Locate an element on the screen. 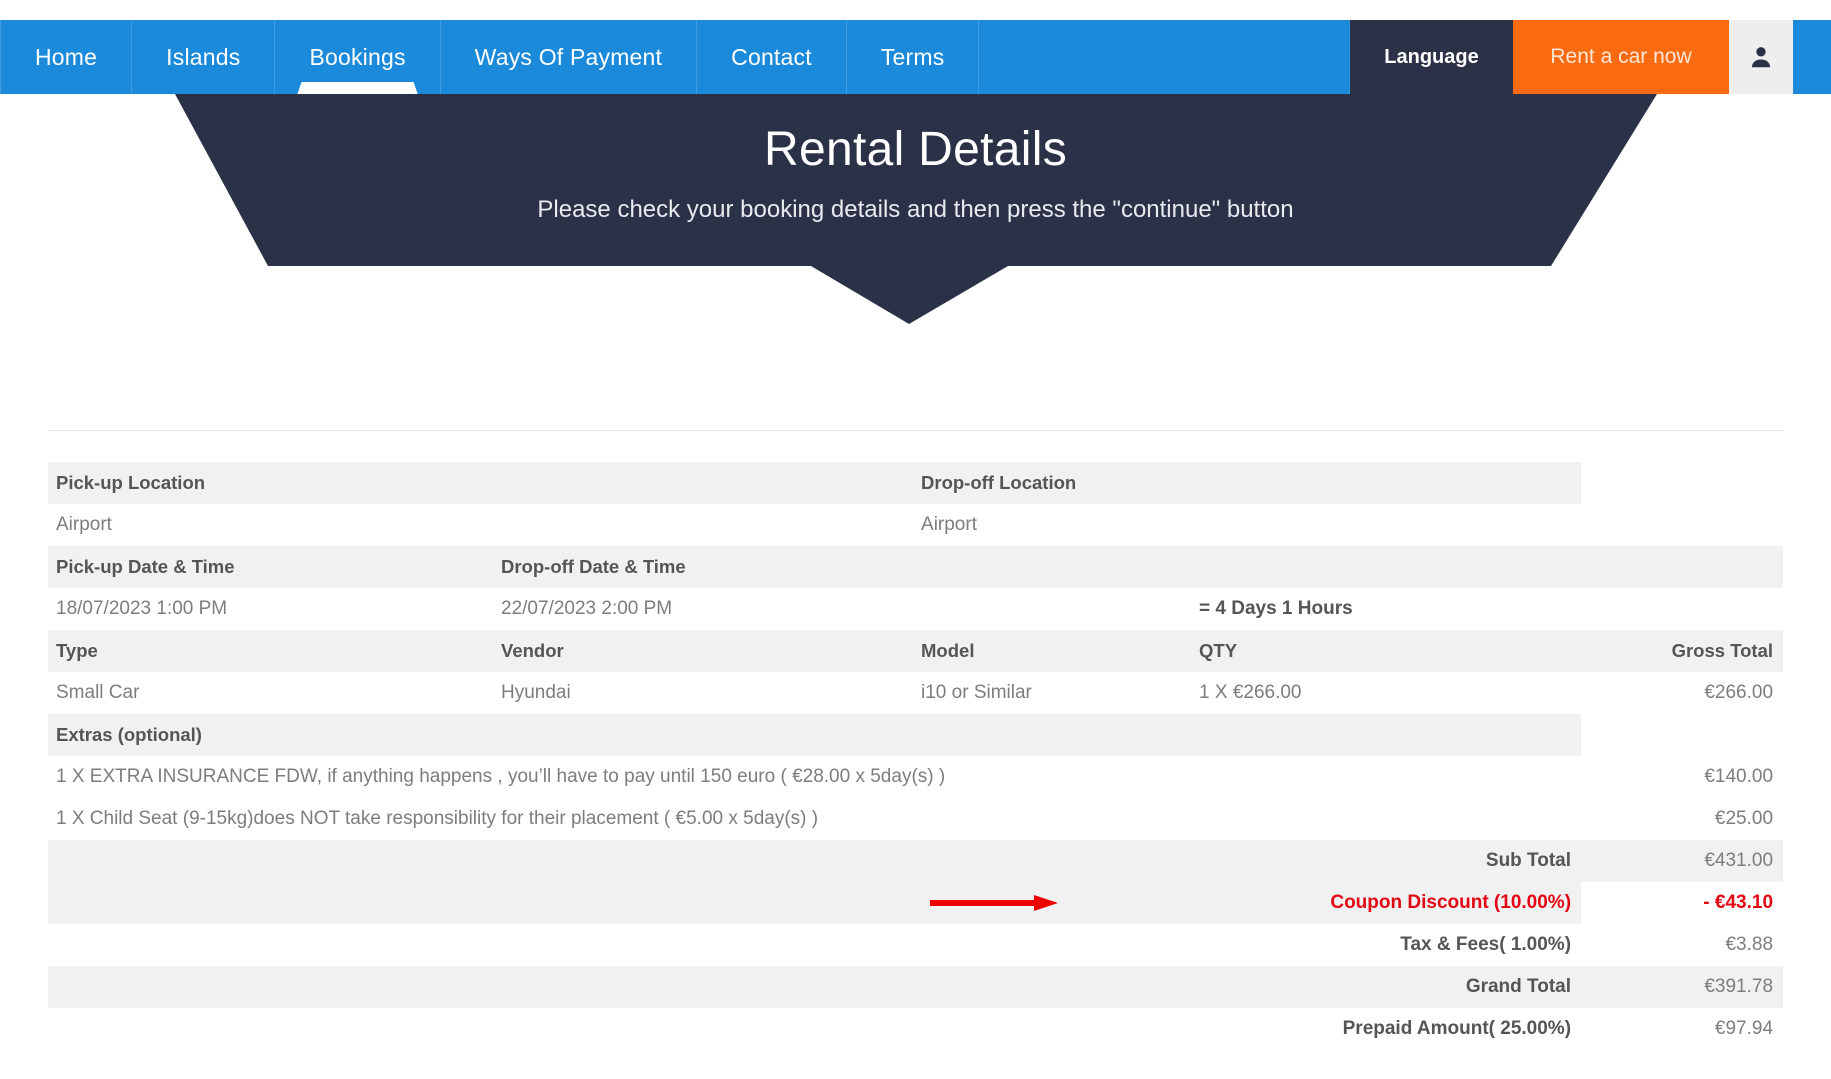  extras-header: Extras (optional) is located at coordinates (815, 735).